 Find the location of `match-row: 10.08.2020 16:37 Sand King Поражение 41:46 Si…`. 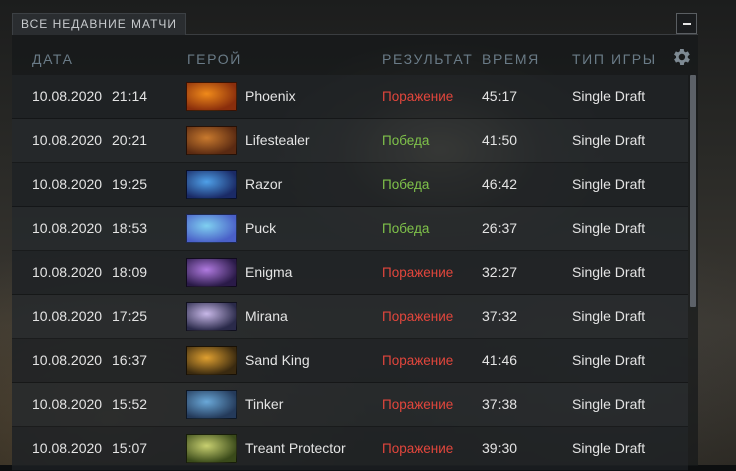

match-row: 10.08.2020 16:37 Sand King Поражение 41:46 Si… is located at coordinates (350, 361).